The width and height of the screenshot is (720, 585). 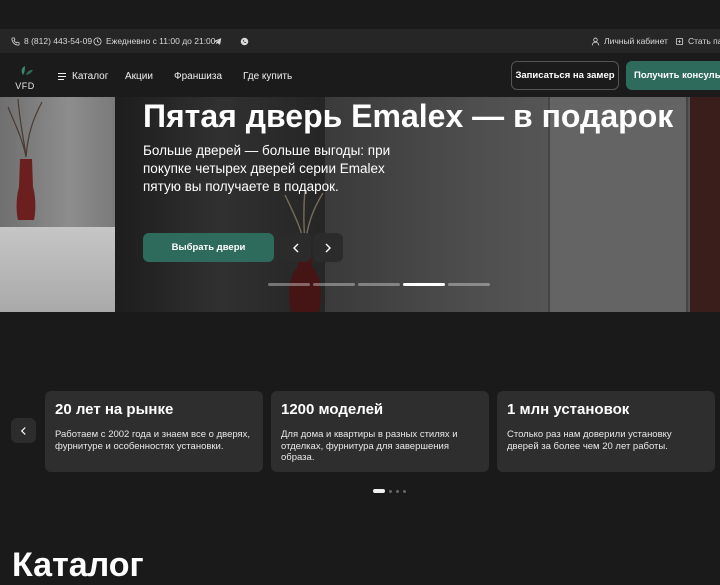 I want to click on account-label: Личный кабинет, so click(x=636, y=41).